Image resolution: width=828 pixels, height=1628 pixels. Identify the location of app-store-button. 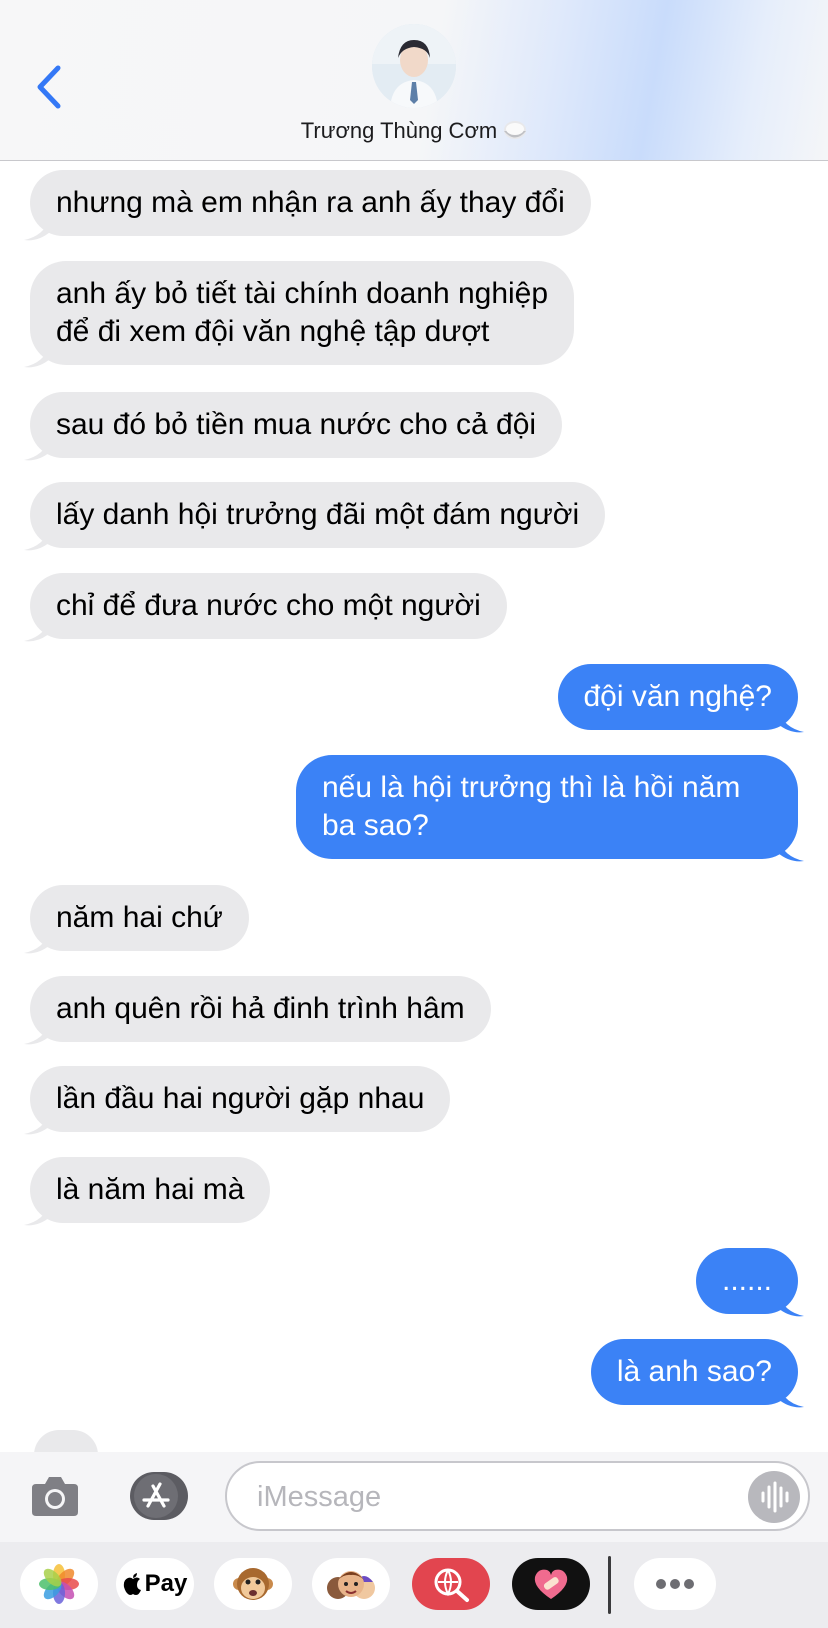
(158, 1496).